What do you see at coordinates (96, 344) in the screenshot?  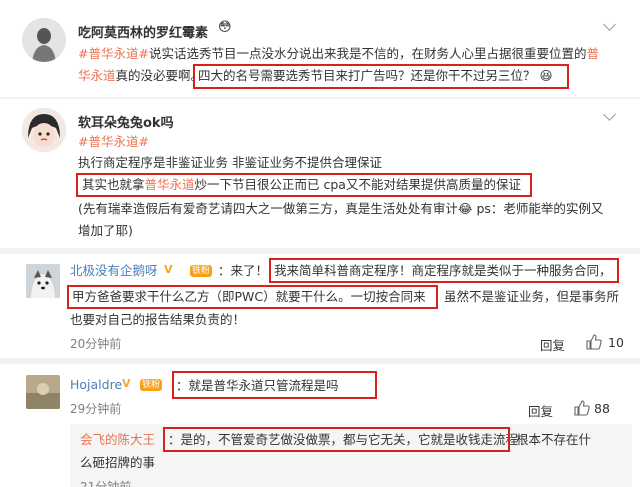 I see `timestamp: 20分钟前` at bounding box center [96, 344].